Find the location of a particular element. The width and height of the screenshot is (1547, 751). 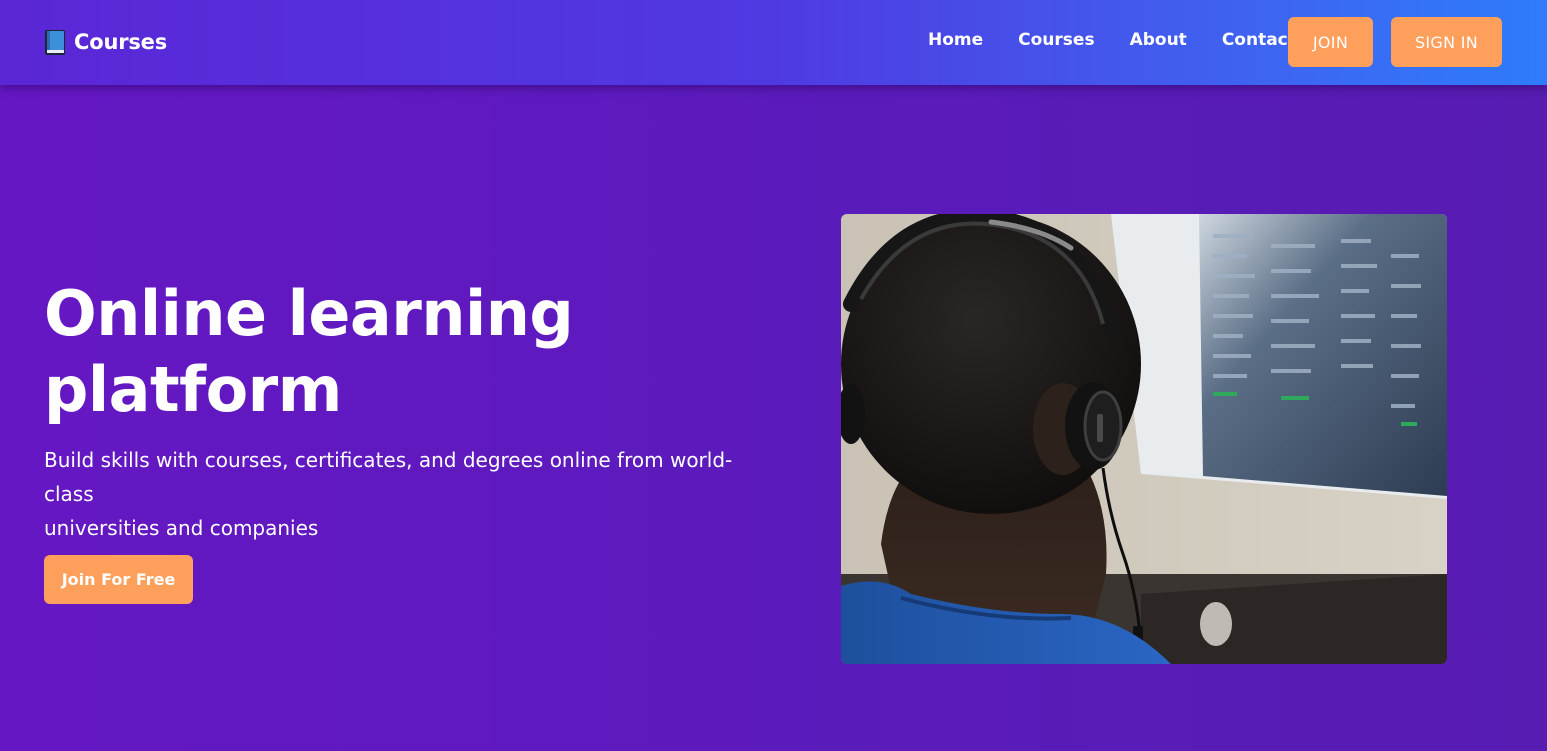

nav-link-courses: Courses is located at coordinates (1056, 40).